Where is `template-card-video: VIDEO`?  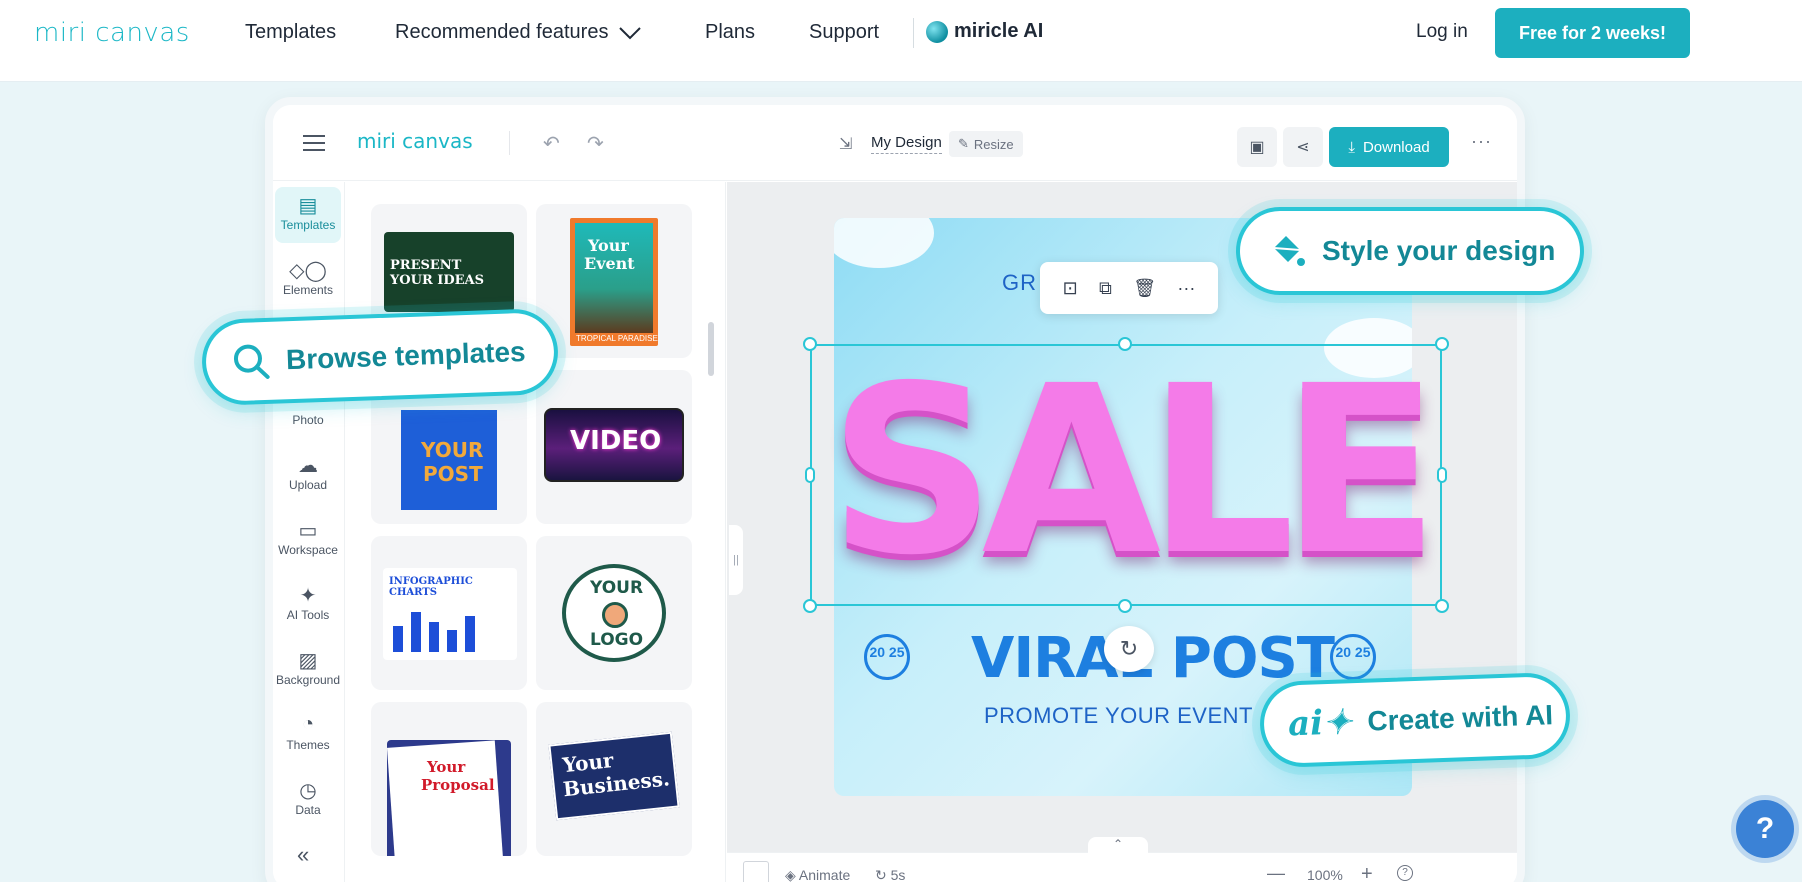 template-card-video: VIDEO is located at coordinates (614, 447).